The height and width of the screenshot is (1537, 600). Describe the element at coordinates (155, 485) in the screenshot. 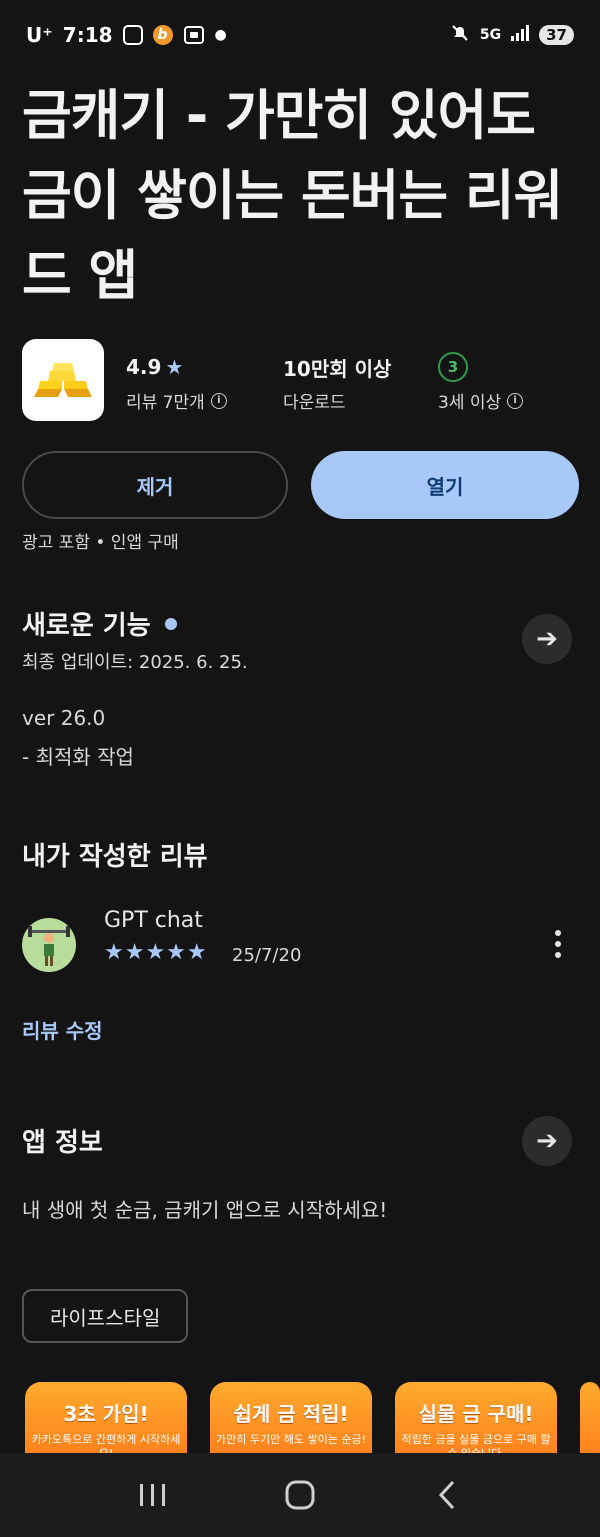

I see `uninstall-button: 제거` at that location.